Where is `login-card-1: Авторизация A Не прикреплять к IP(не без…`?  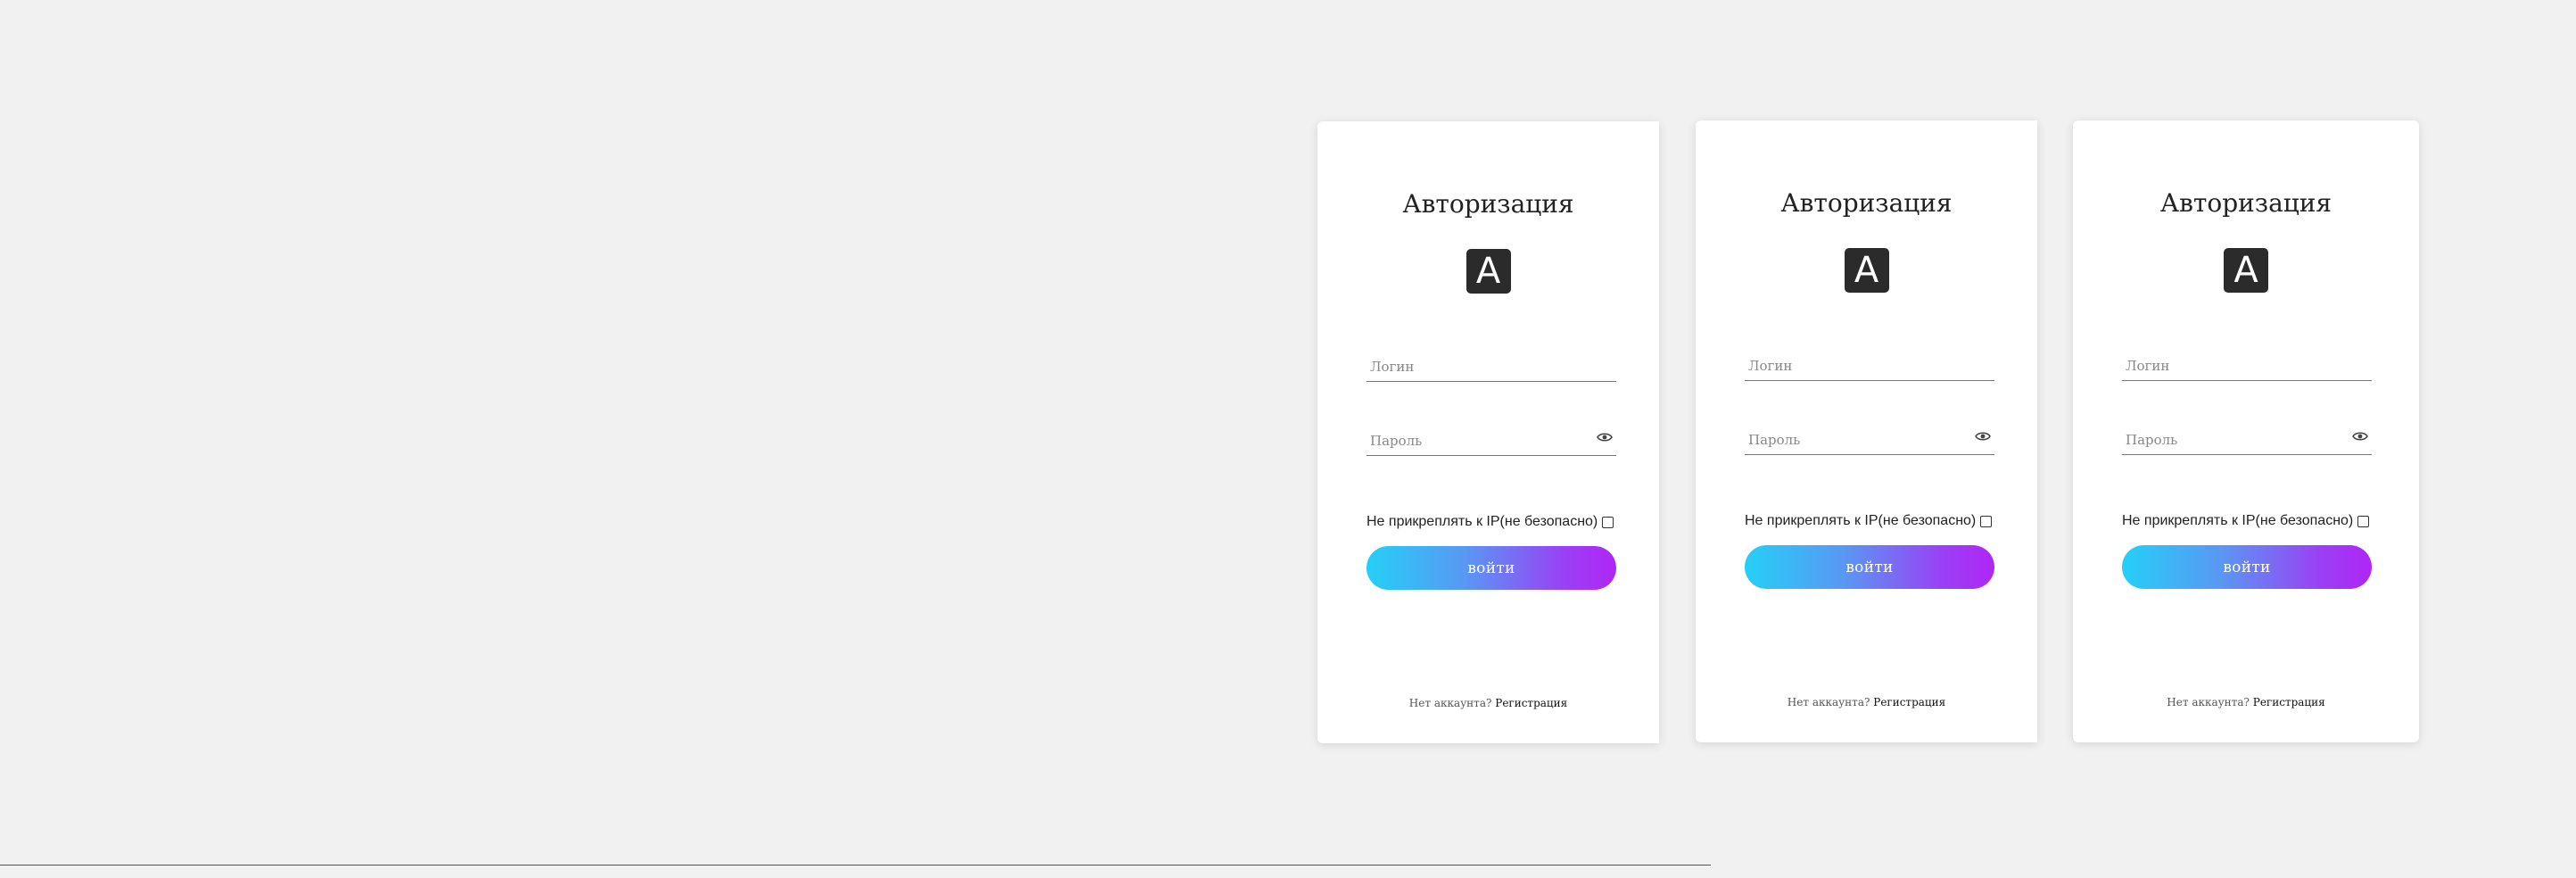 login-card-1: Авторизация A Не прикреплять к IP(не без… is located at coordinates (1488, 432).